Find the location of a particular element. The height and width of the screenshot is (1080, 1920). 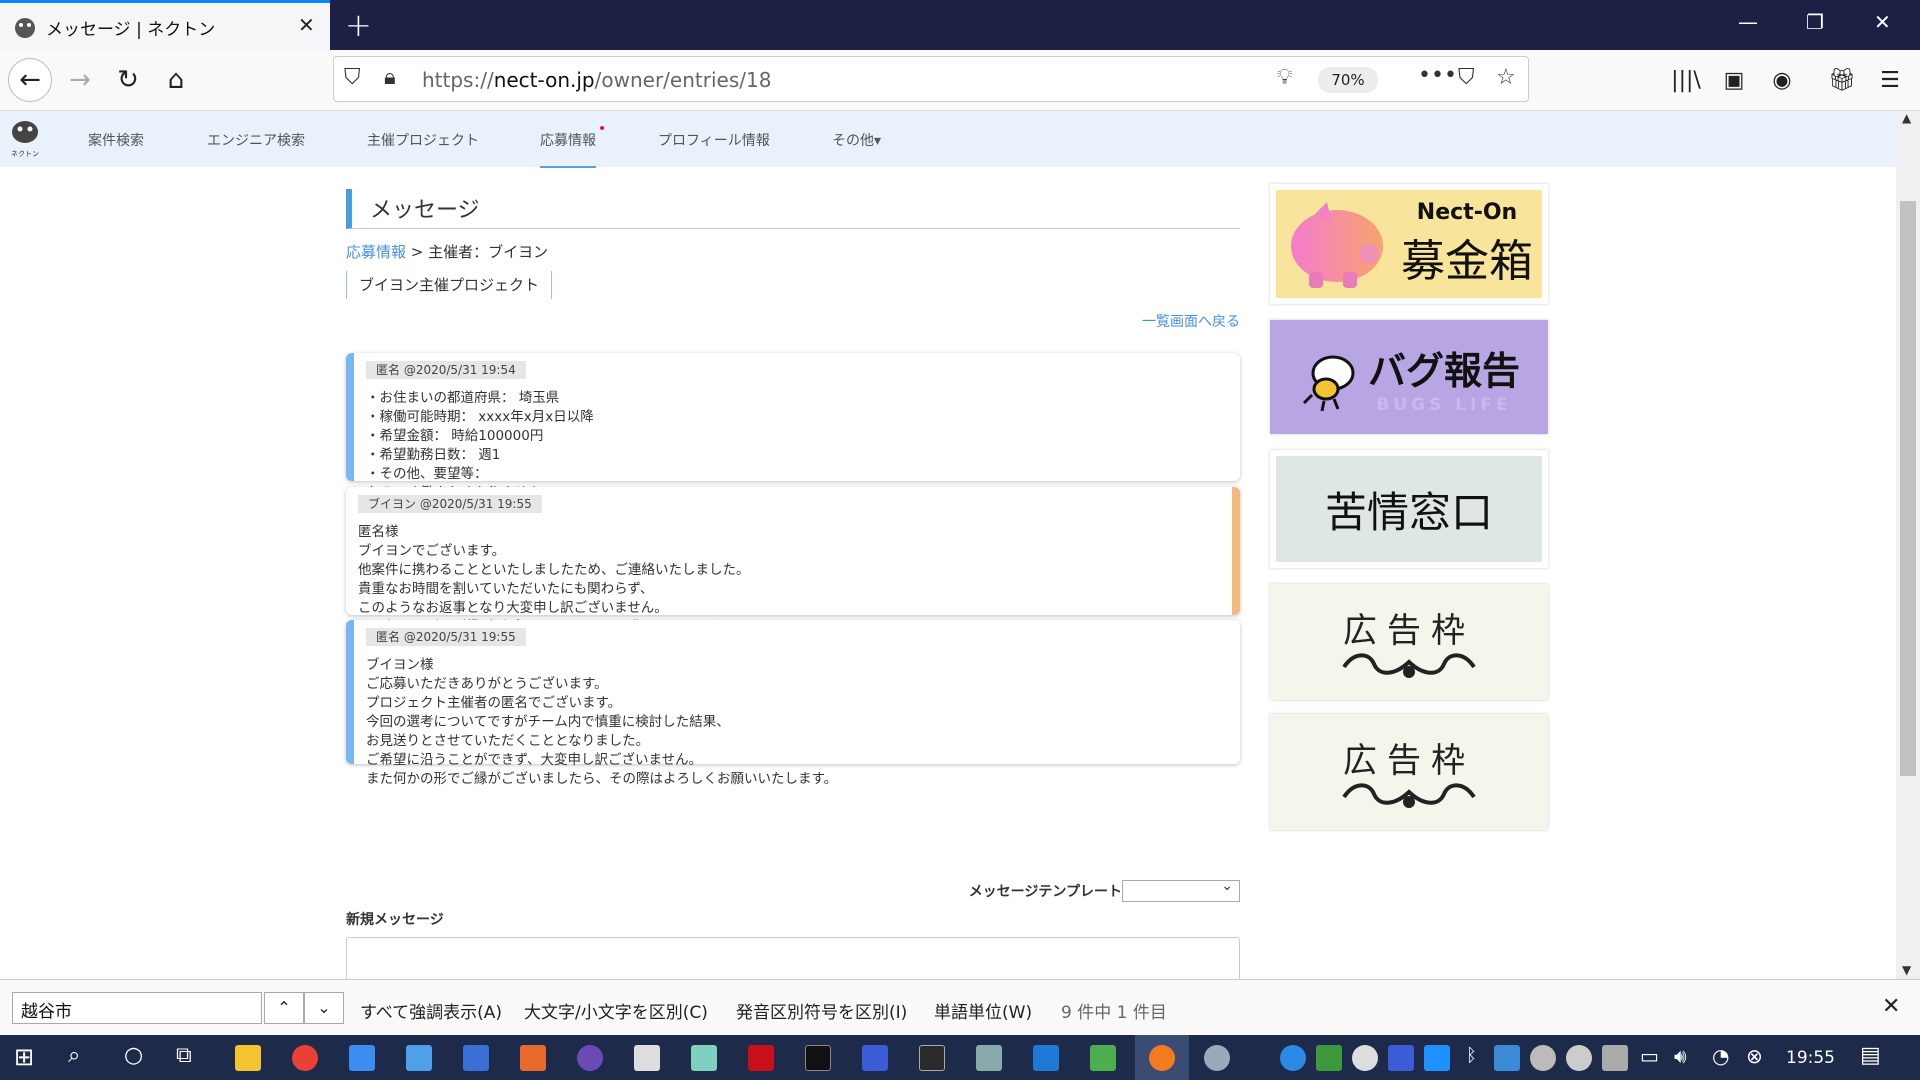

minimize-icon: — is located at coordinates (1748, 22).